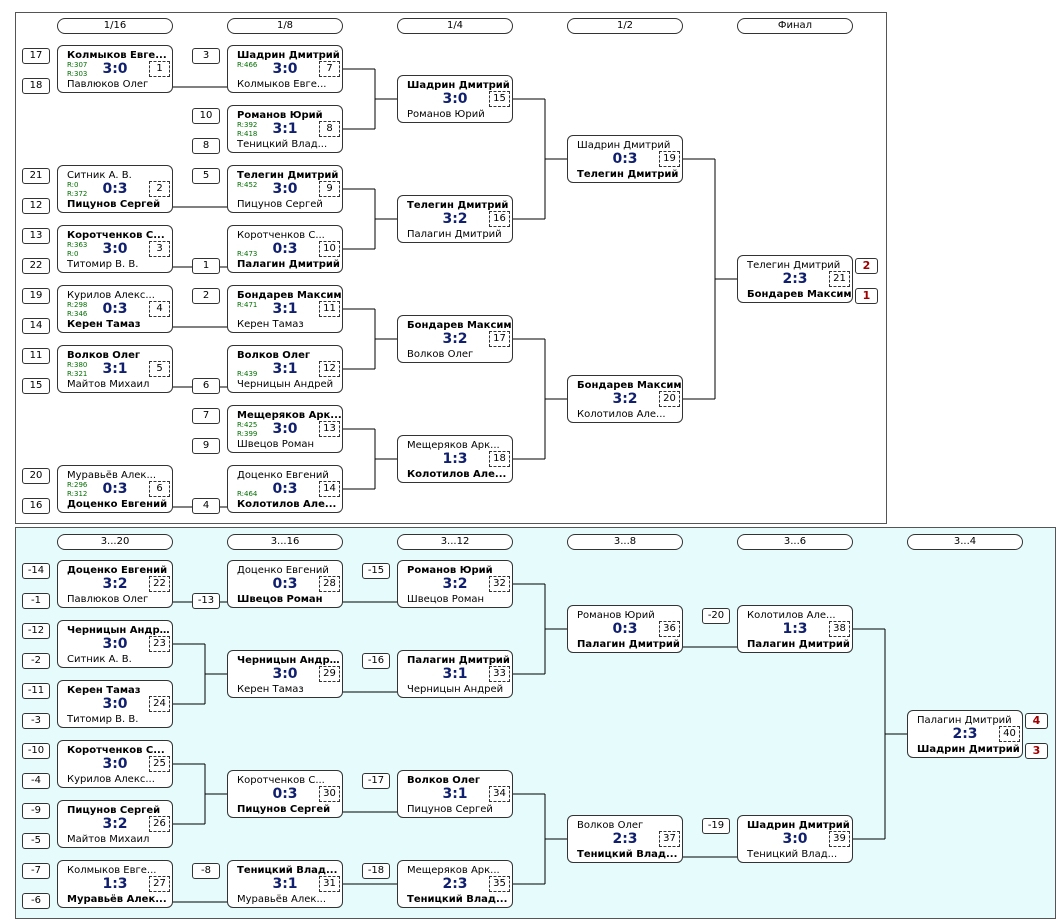 This screenshot has height=924, width=1063. What do you see at coordinates (36, 86) in the screenshot?
I see `seed-box: 18` at bounding box center [36, 86].